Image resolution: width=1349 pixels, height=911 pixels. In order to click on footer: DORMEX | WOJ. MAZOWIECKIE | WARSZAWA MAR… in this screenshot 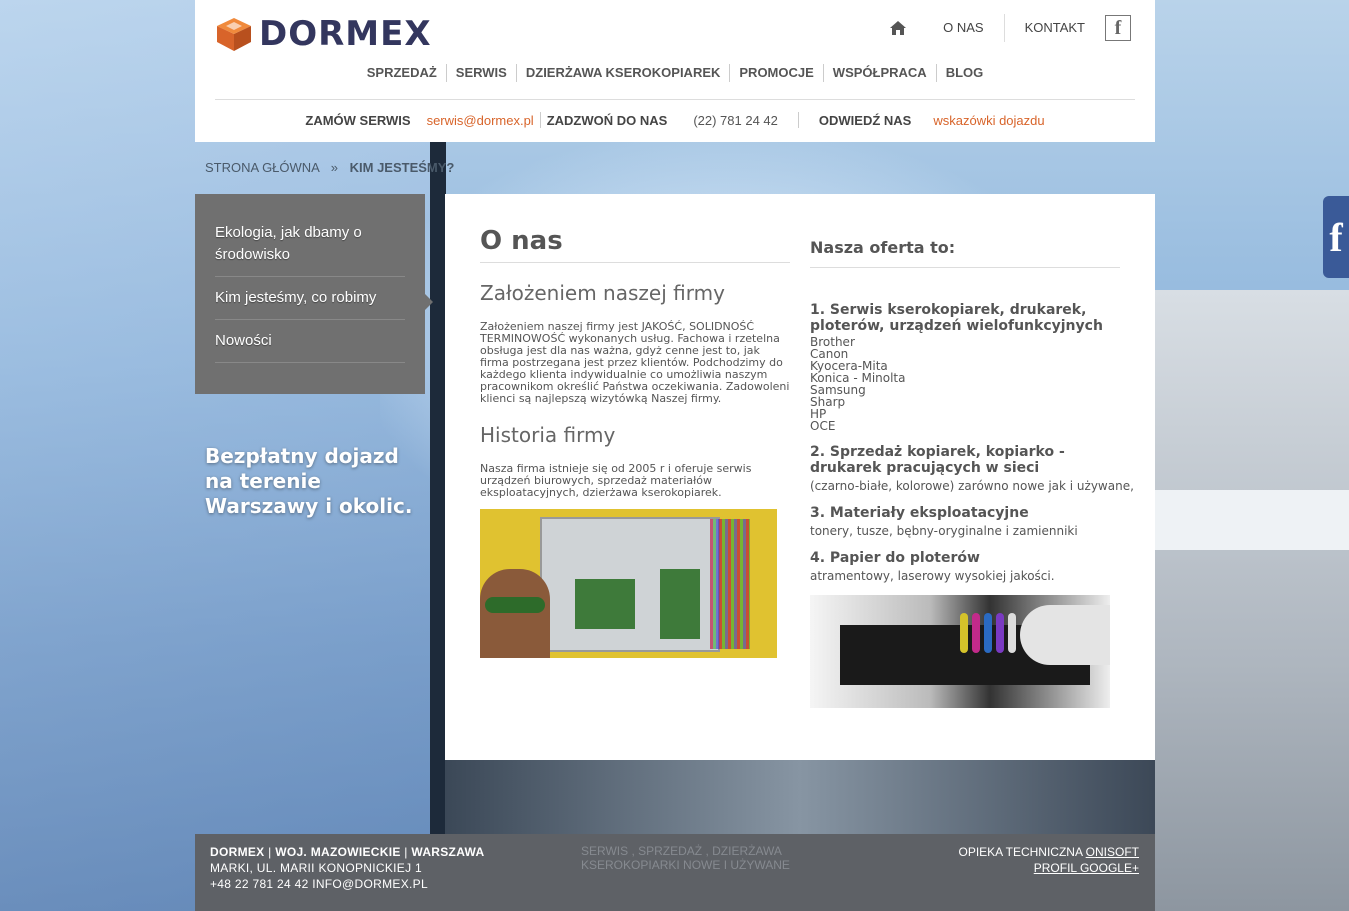, I will do `click(675, 872)`.